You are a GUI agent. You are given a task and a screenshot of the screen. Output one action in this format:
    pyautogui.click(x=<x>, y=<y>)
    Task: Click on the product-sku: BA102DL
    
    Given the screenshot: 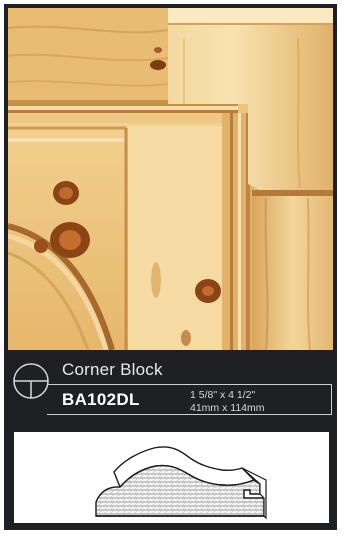 What is the action you would take?
    pyautogui.click(x=101, y=399)
    